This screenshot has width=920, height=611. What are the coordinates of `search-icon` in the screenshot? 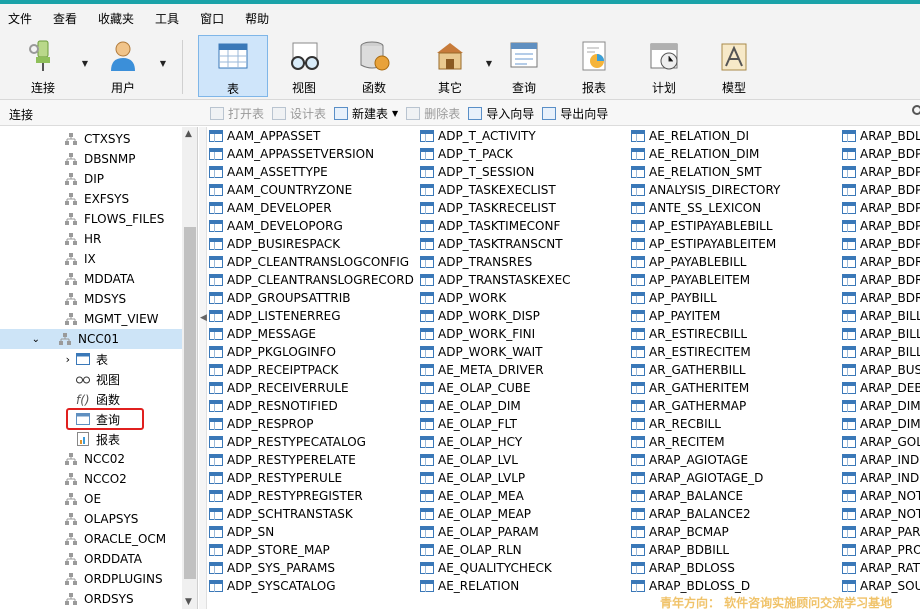 It's located at (916, 110).